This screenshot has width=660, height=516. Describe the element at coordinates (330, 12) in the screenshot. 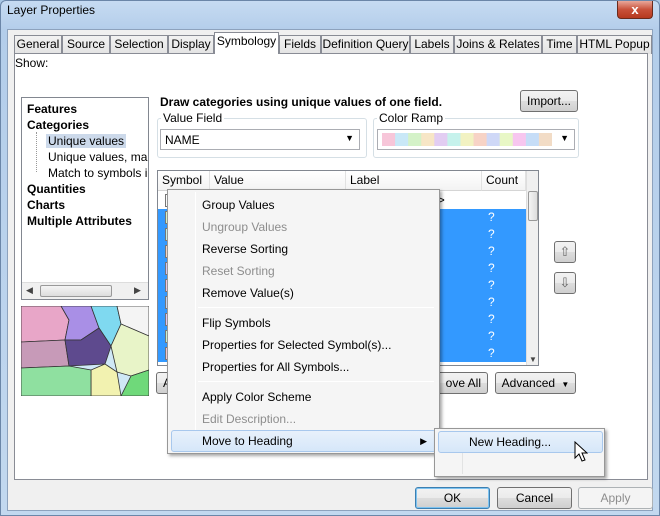

I see `title-bar: Layer Properties x` at that location.